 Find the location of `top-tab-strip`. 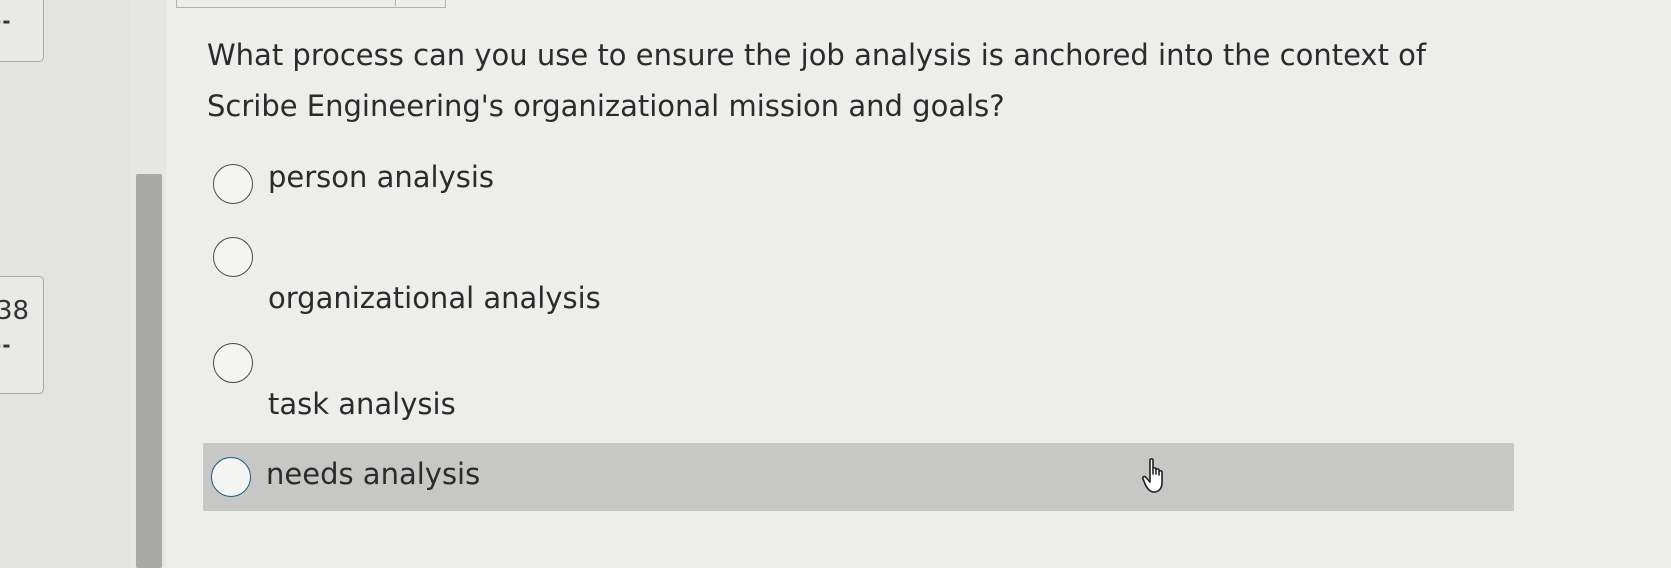

top-tab-strip is located at coordinates (311, 4).